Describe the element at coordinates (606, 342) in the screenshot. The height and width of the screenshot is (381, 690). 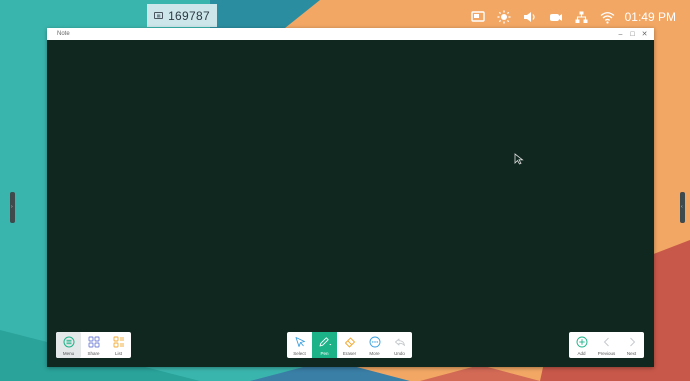
I see `previous-icon` at that location.